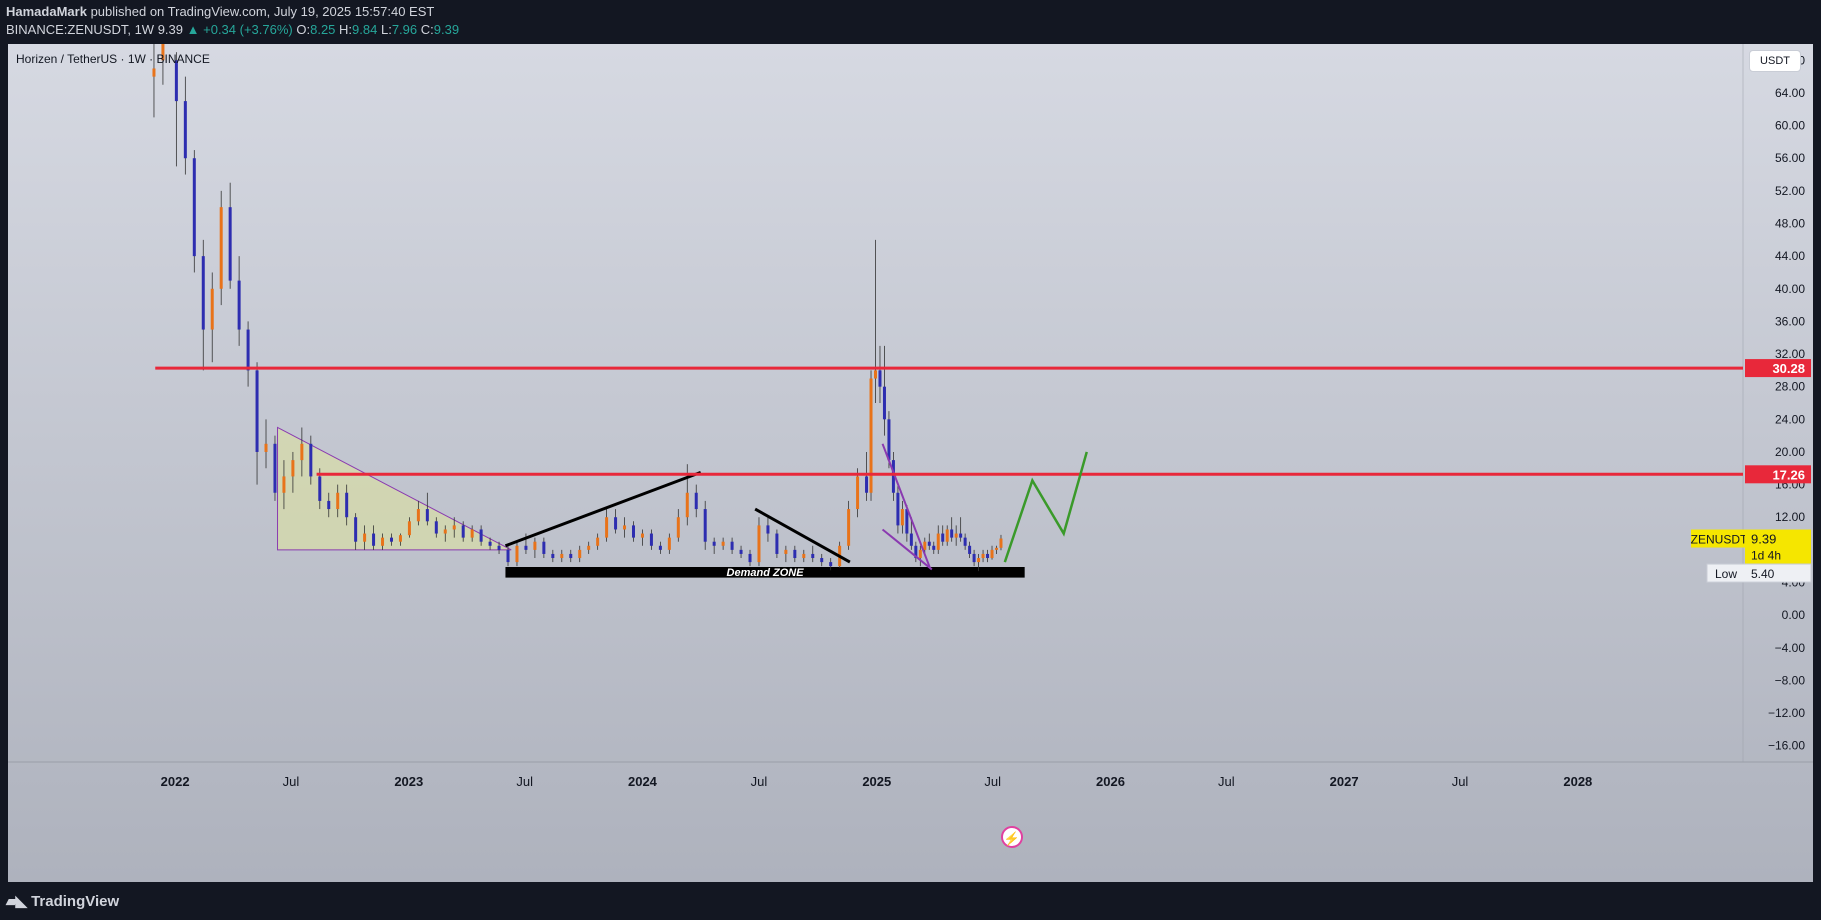 The height and width of the screenshot is (920, 1821). I want to click on close-label: C:, so click(427, 29).